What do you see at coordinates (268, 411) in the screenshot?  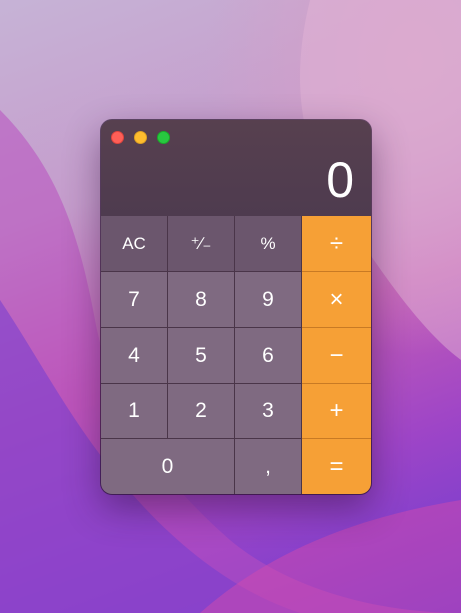 I see `digit-3-button: 3` at bounding box center [268, 411].